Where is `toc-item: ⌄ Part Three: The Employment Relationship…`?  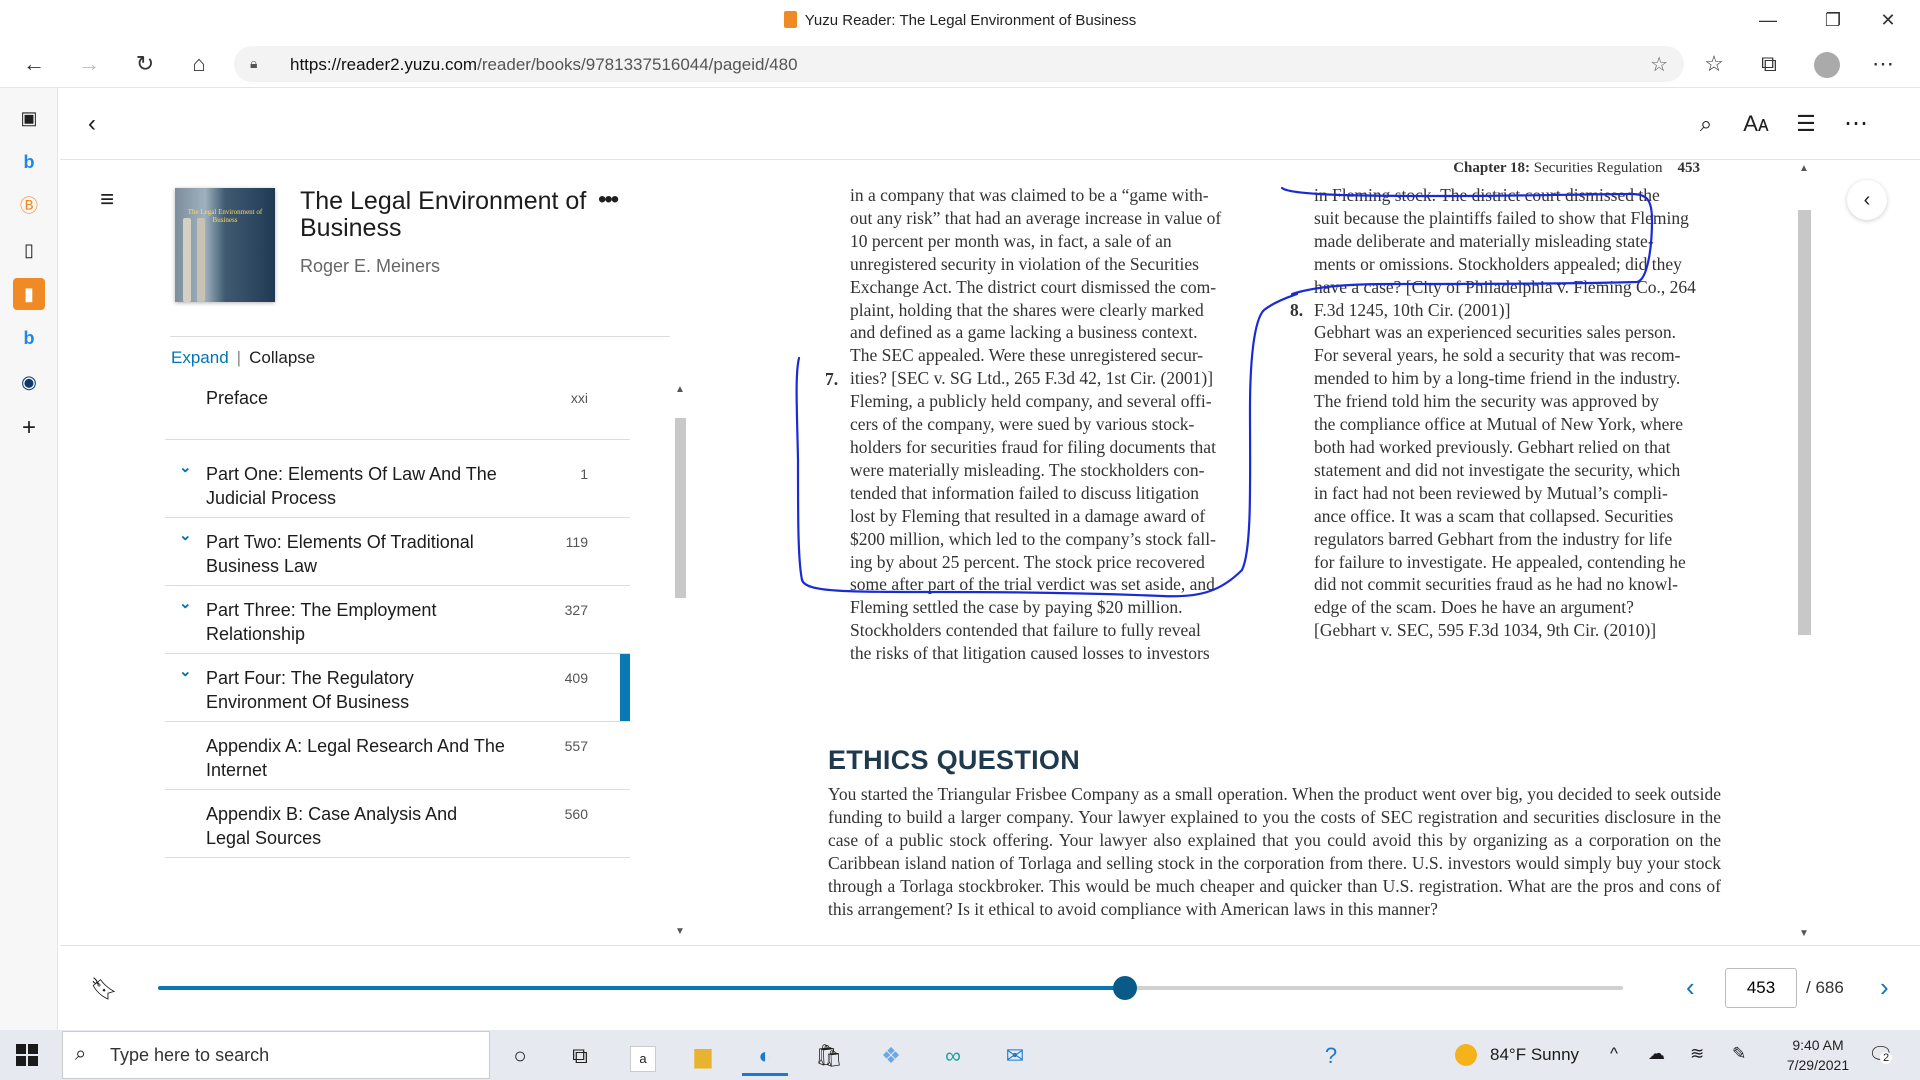
toc-item: ⌄ Part Three: The Employment Relationship… is located at coordinates (397, 620).